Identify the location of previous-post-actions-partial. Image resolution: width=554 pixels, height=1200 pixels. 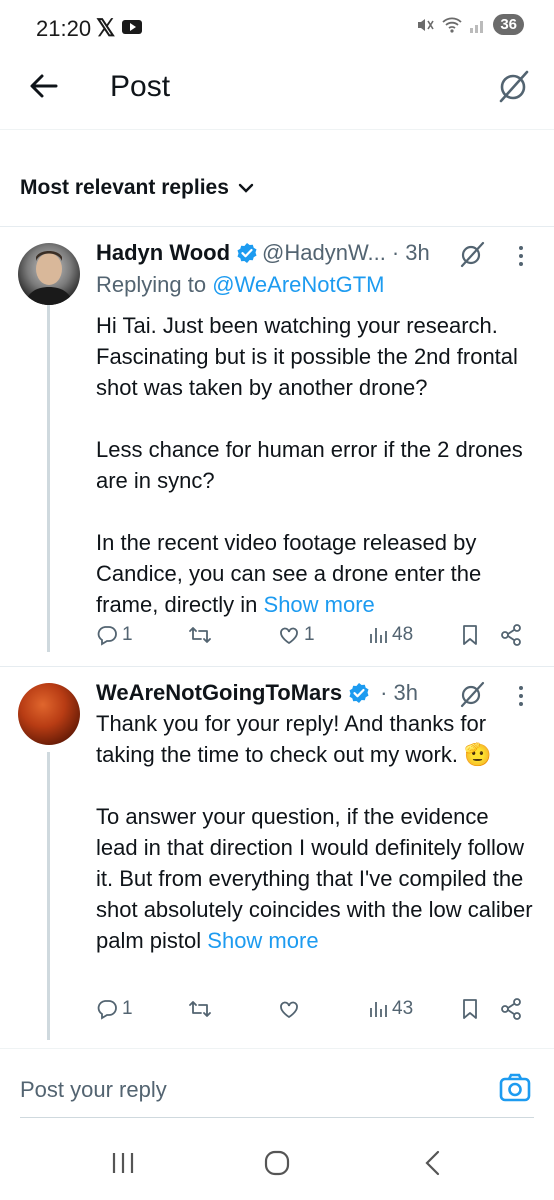
(277, 125).